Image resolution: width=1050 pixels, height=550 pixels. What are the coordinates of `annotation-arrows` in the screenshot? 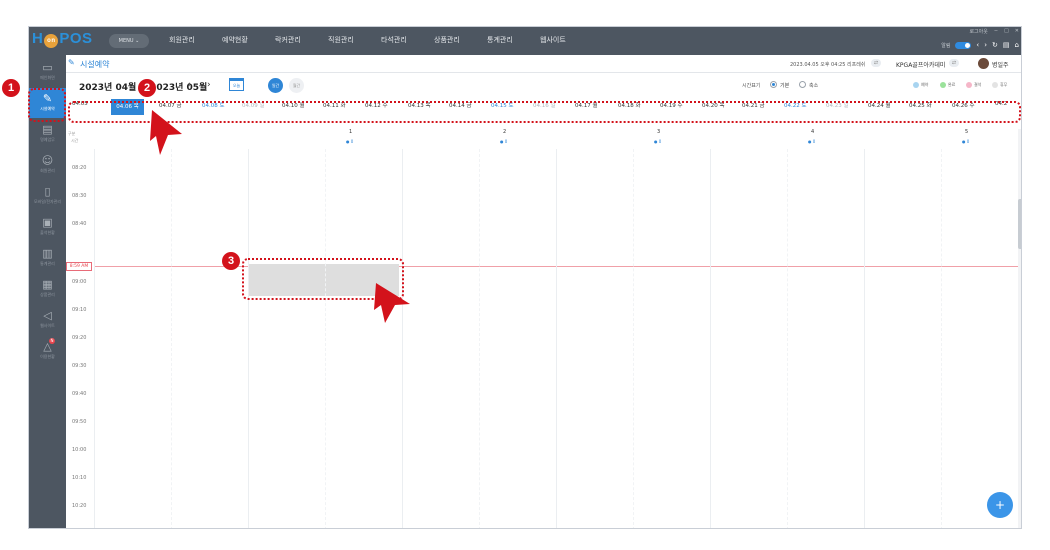 It's located at (280, 216).